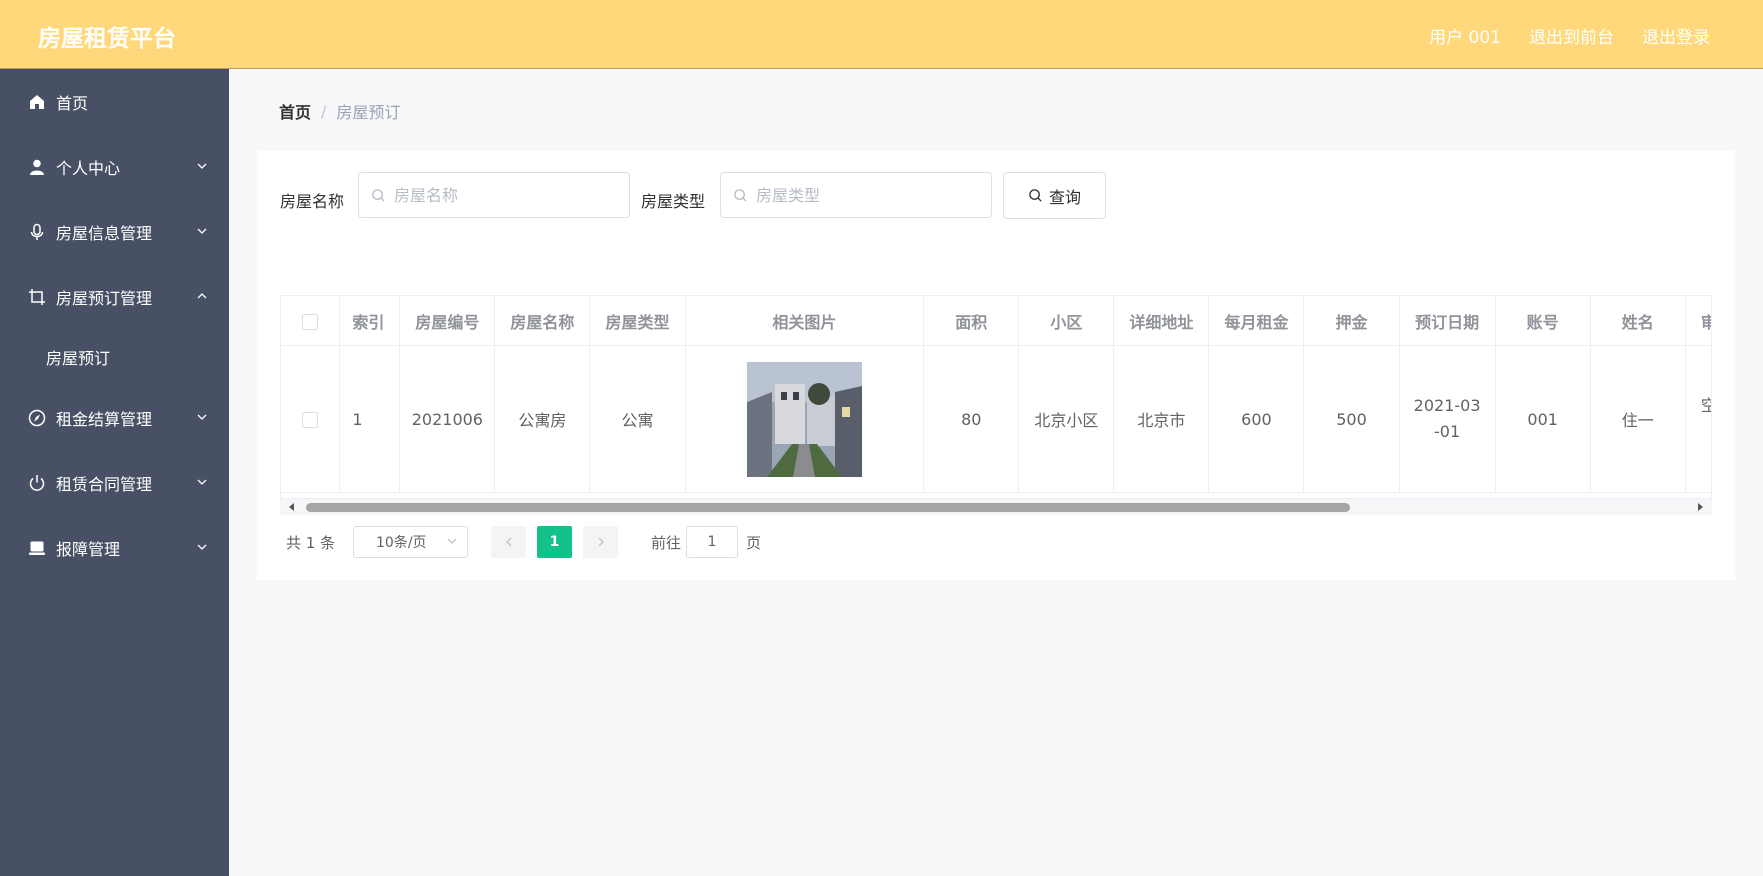 The image size is (1763, 876). Describe the element at coordinates (637, 321) in the screenshot. I see `column-header: 房屋类型` at that location.